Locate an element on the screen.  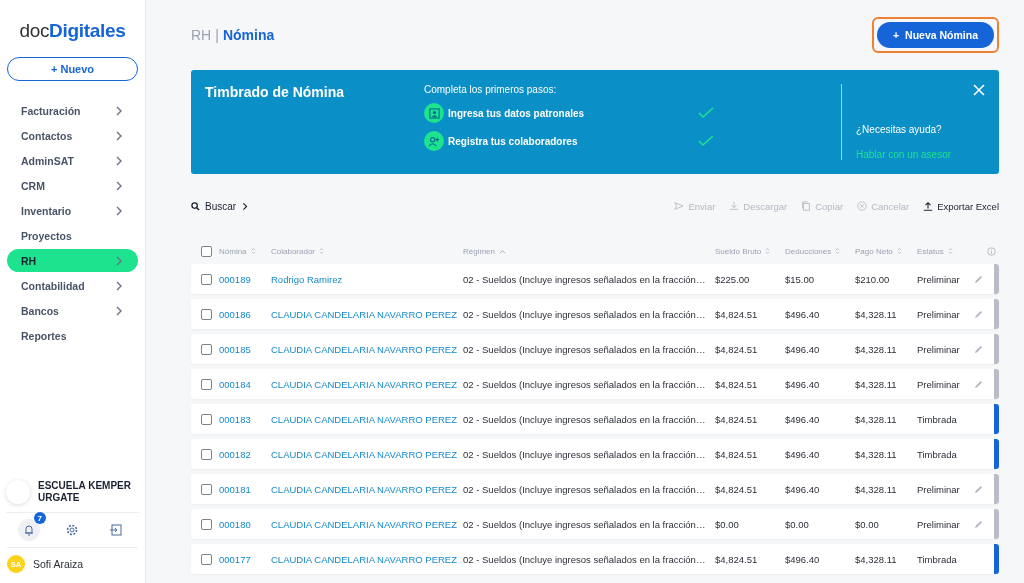
bell-icon is located at coordinates (28, 530).